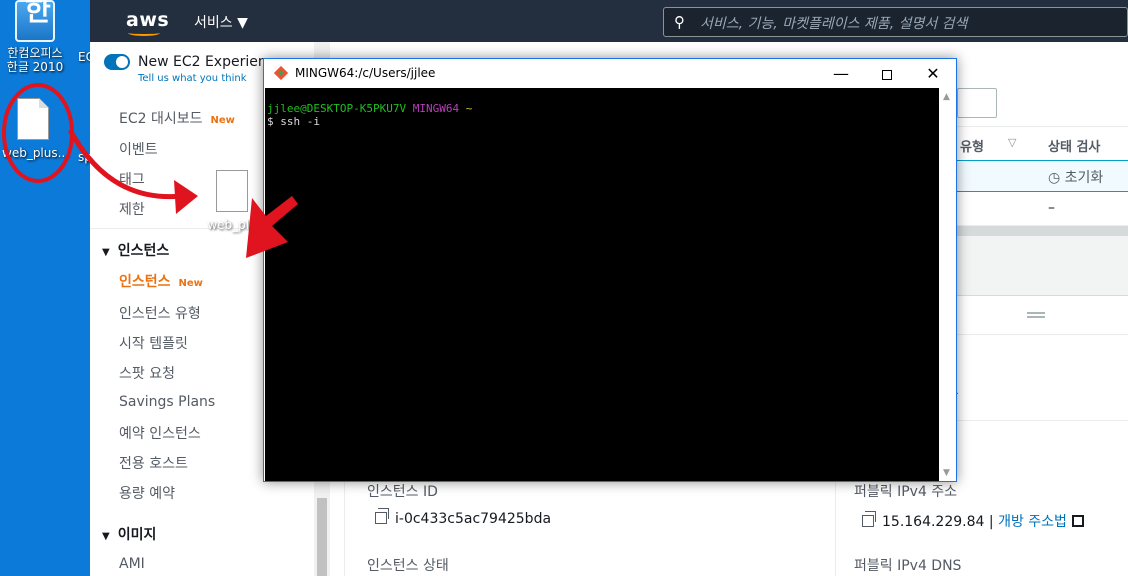  Describe the element at coordinates (147, 373) in the screenshot. I see `sidebar-item-spot-requests: 스팟 요청` at that location.